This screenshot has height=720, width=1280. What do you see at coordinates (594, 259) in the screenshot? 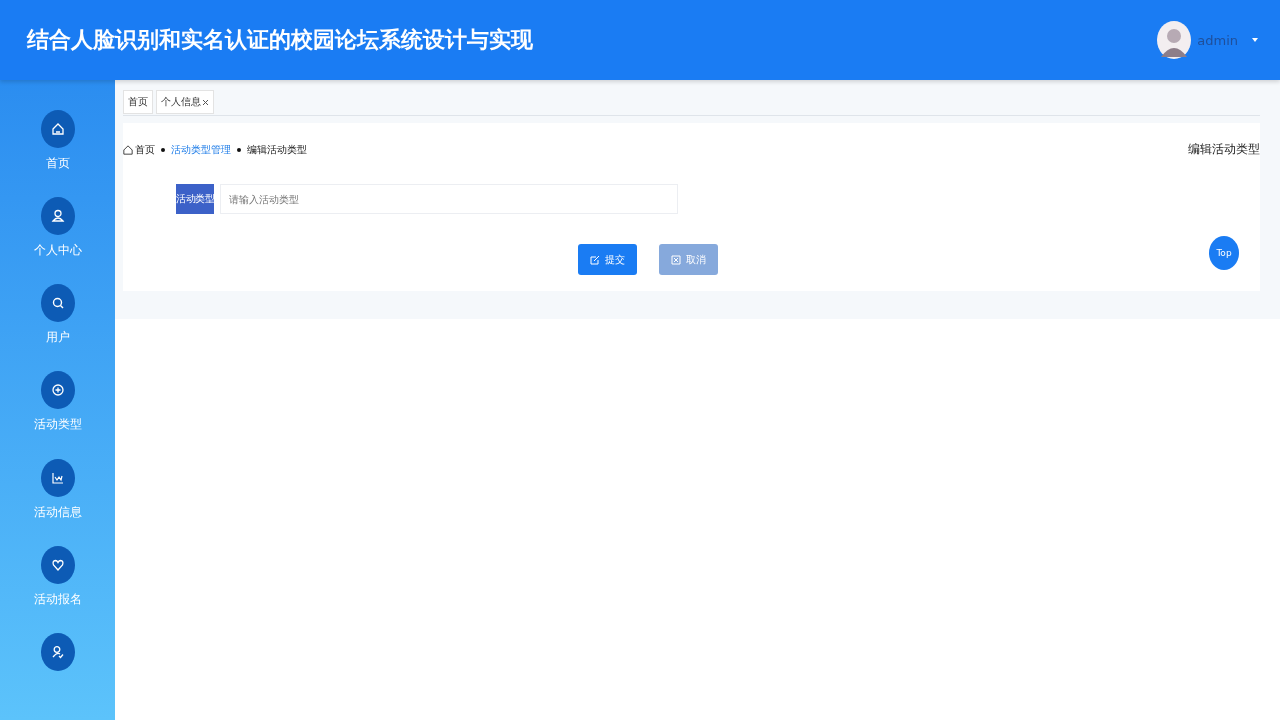
I see `edit-icon` at bounding box center [594, 259].